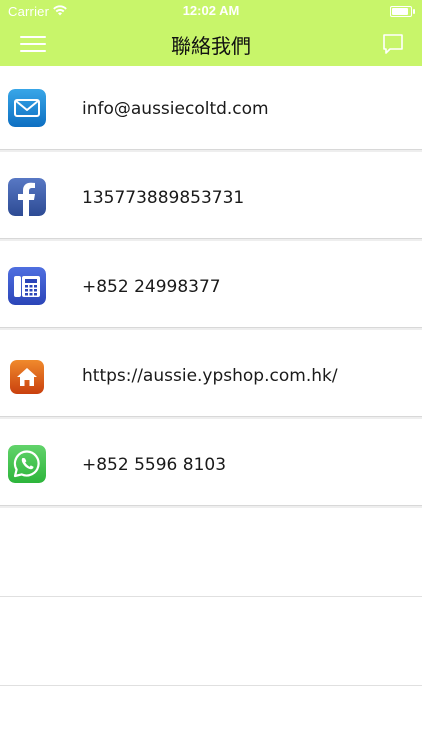 Image resolution: width=422 pixels, height=750 pixels. I want to click on contact-row-facebook: 135773889853731, so click(211, 197).